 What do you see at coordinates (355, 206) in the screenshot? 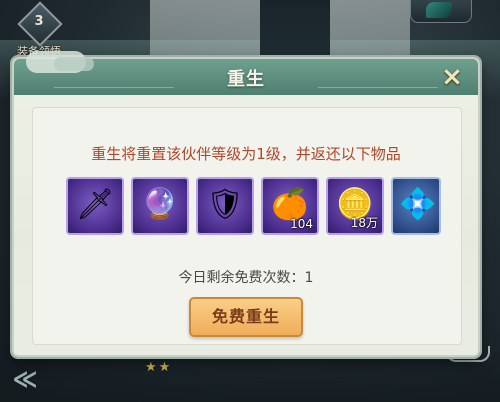
I see `item-silver-coin: 🪙 18万` at bounding box center [355, 206].